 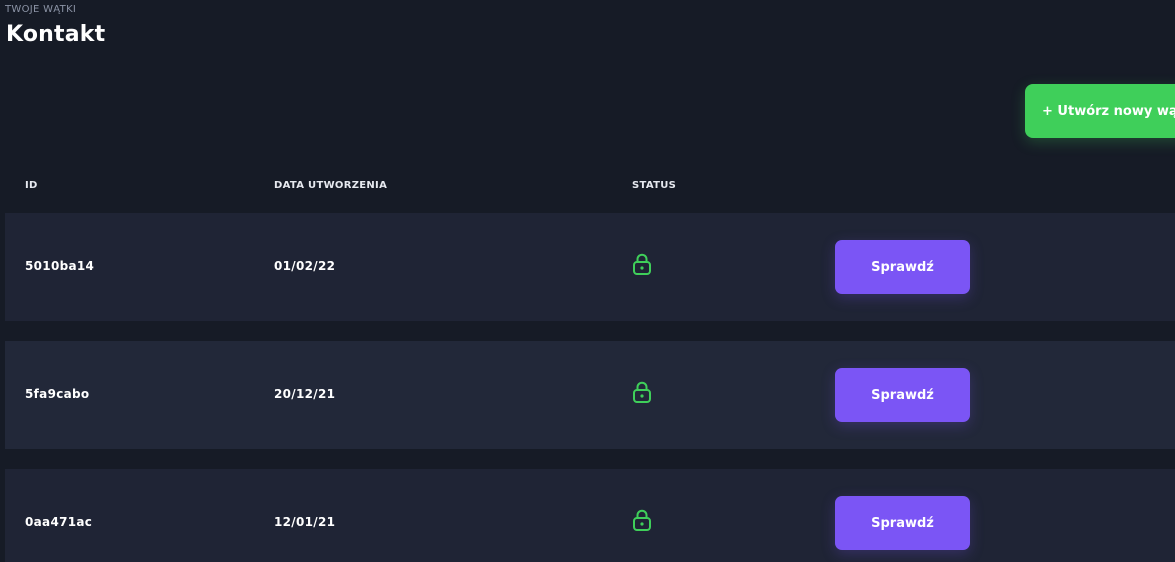 I want to click on thread-date: 12/01/21, so click(x=305, y=522).